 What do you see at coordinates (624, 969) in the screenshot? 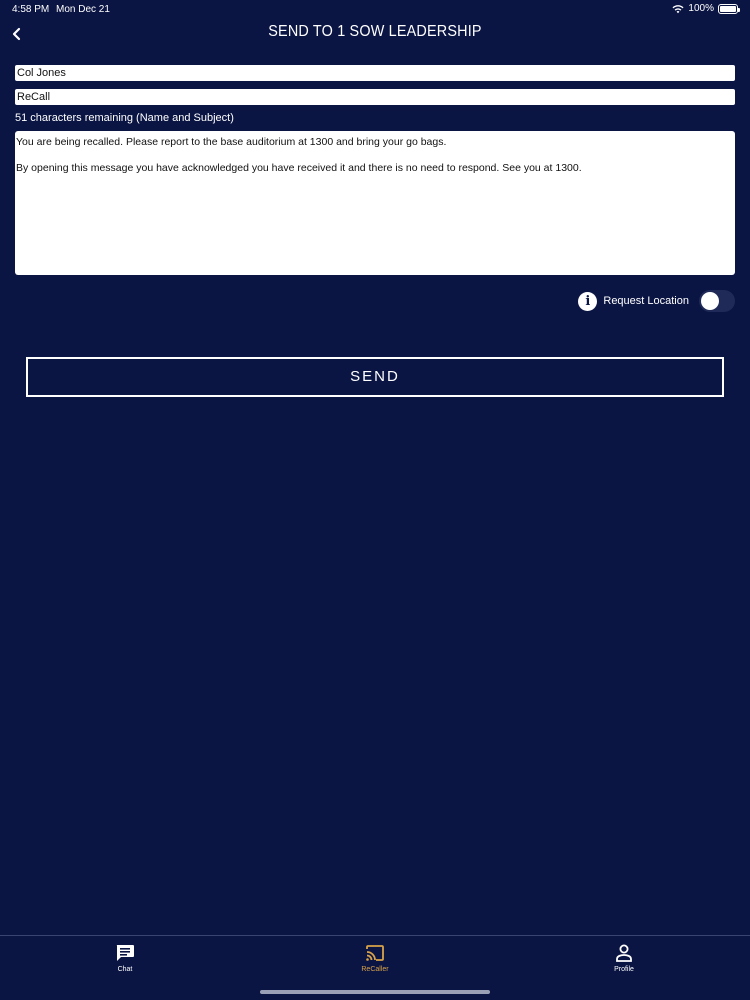
I see `tab-profile-label: Profile` at bounding box center [624, 969].